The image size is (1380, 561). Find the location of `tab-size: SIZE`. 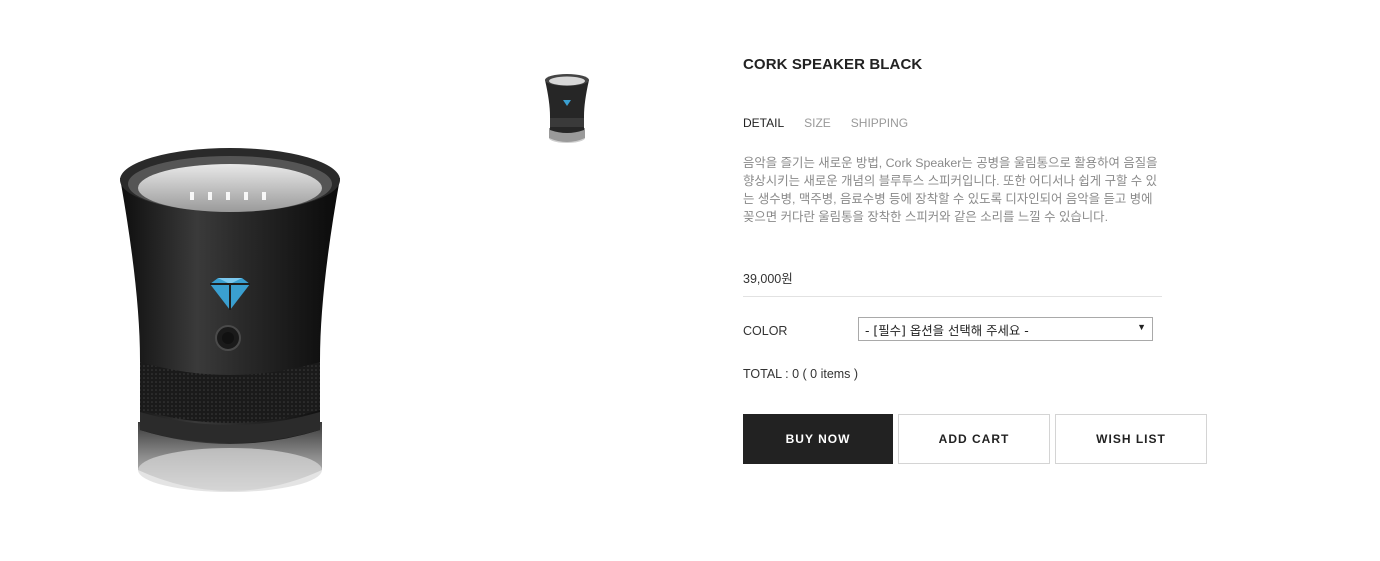

tab-size: SIZE is located at coordinates (817, 123).